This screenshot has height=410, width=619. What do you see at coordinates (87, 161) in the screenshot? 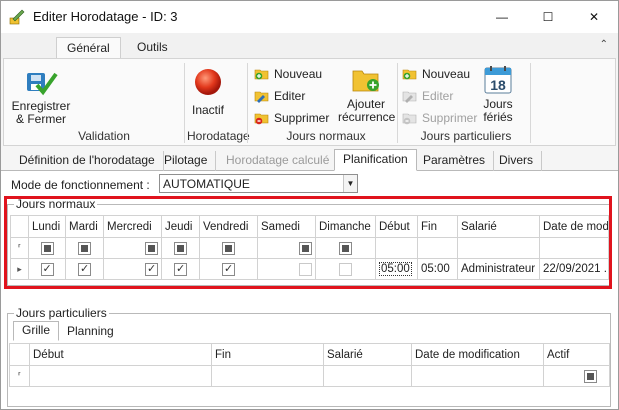
I see `tab-definition: Définition de l'horodatage` at bounding box center [87, 161].